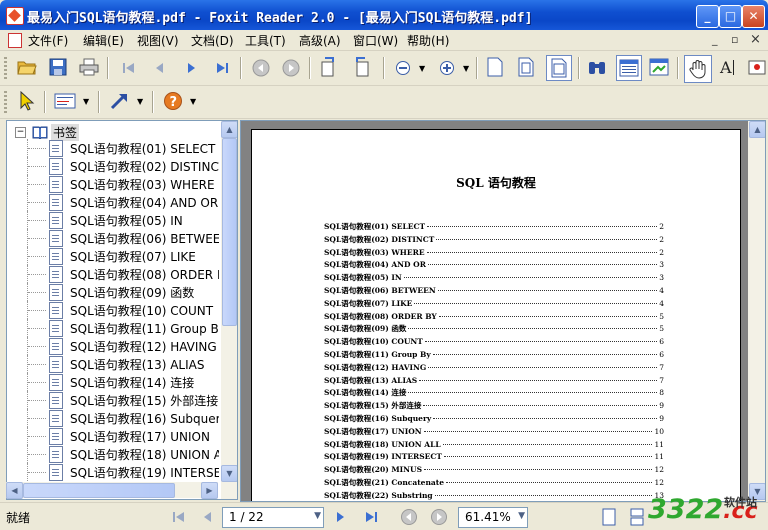 The height and width of the screenshot is (530, 768). I want to click on toc-entry: SQL语句教程(22) Substring 13, so click(494, 495).